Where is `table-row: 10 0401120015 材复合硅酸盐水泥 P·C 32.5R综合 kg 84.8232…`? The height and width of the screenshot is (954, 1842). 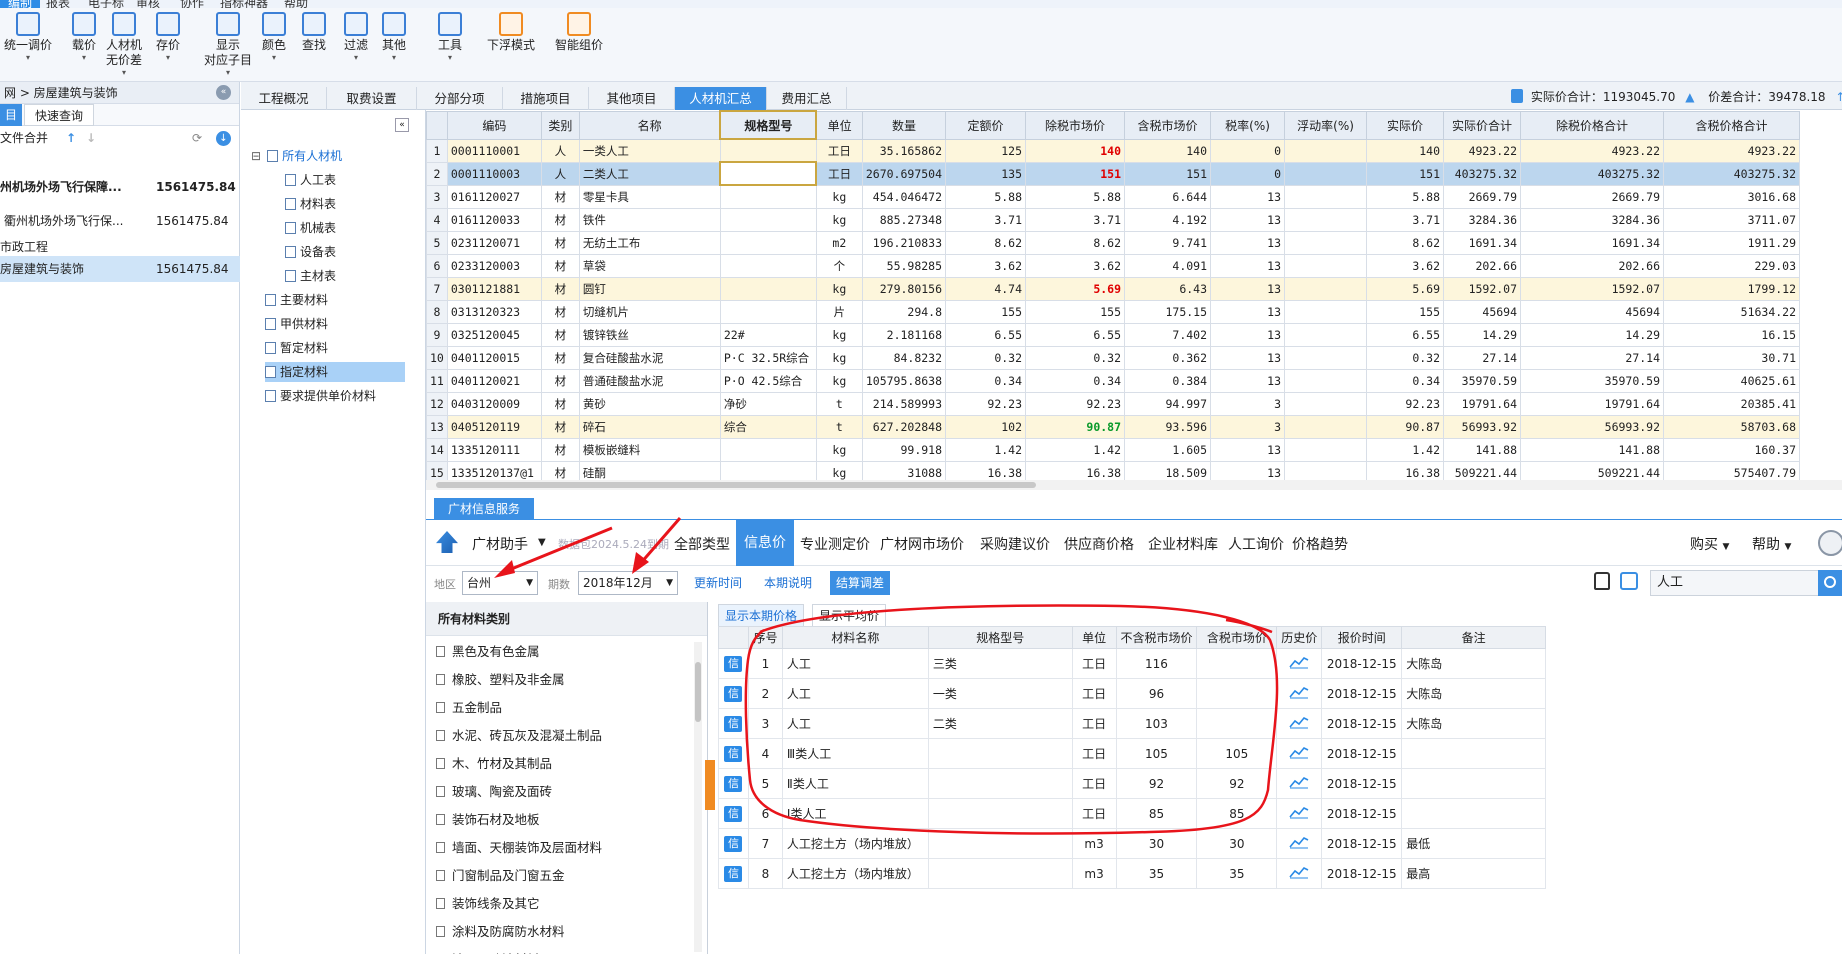 table-row: 10 0401120015 材复合硅酸盐水泥 P·C 32.5R综合 kg 84.8232… is located at coordinates (1113, 357).